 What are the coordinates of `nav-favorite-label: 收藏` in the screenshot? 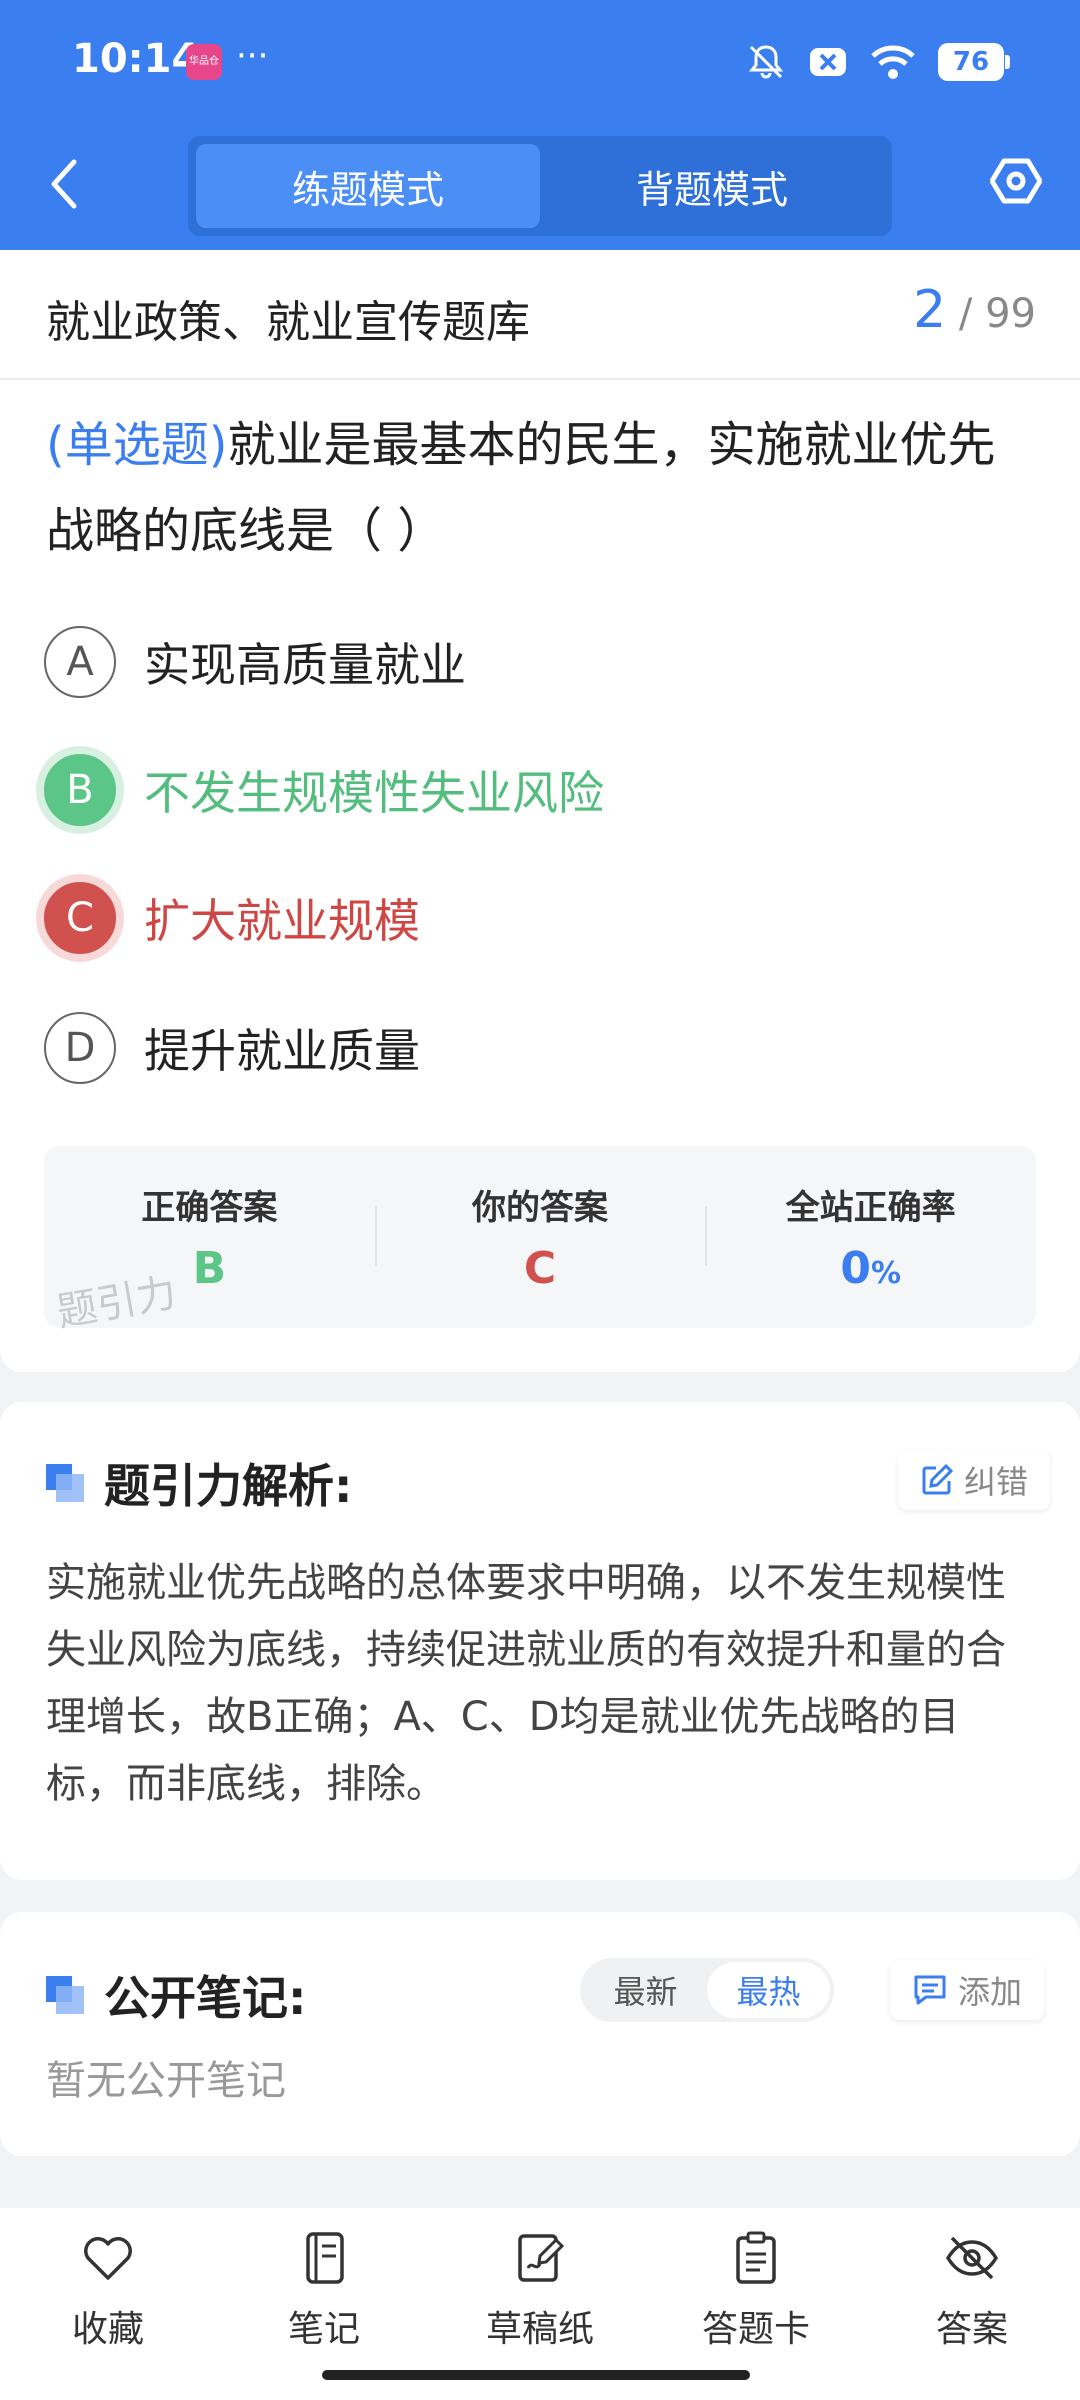 It's located at (107, 2329).